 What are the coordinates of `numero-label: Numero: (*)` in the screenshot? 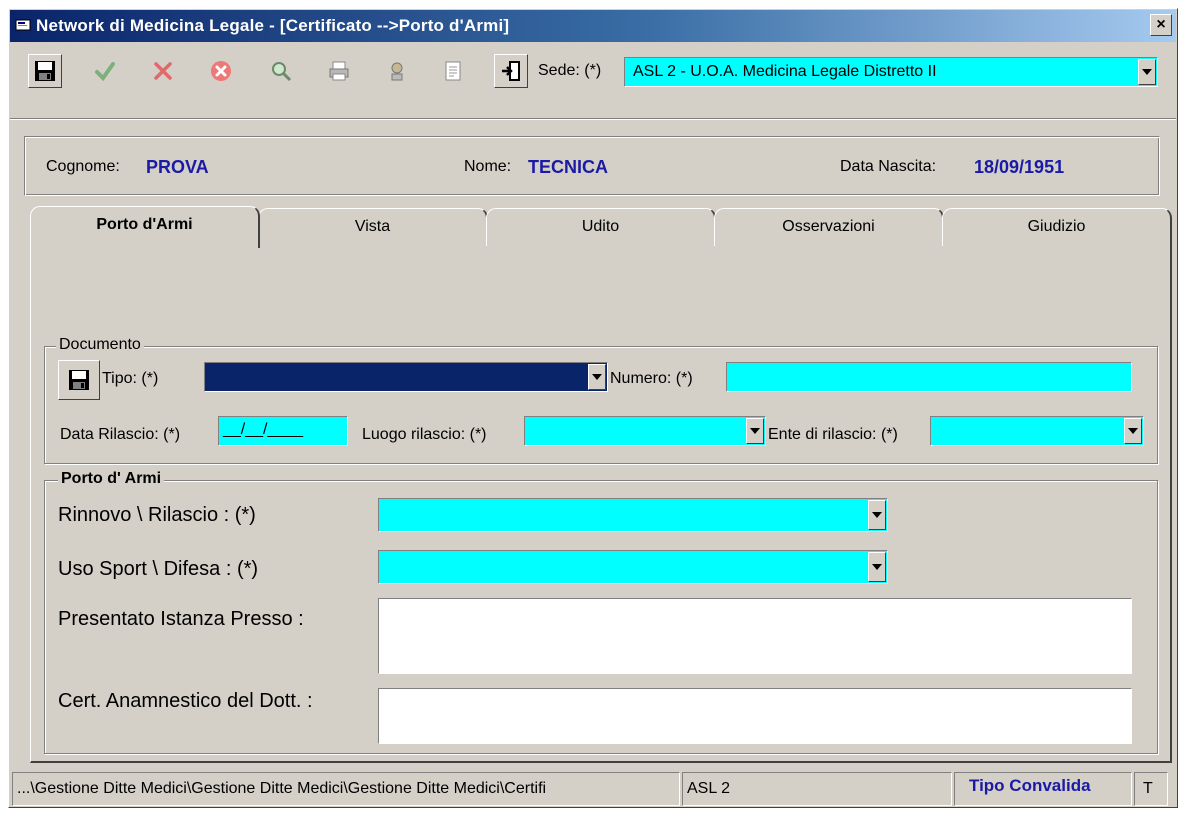 It's located at (651, 378).